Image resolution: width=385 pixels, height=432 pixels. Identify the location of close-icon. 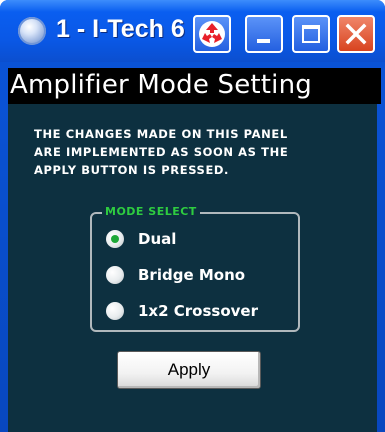
(356, 34).